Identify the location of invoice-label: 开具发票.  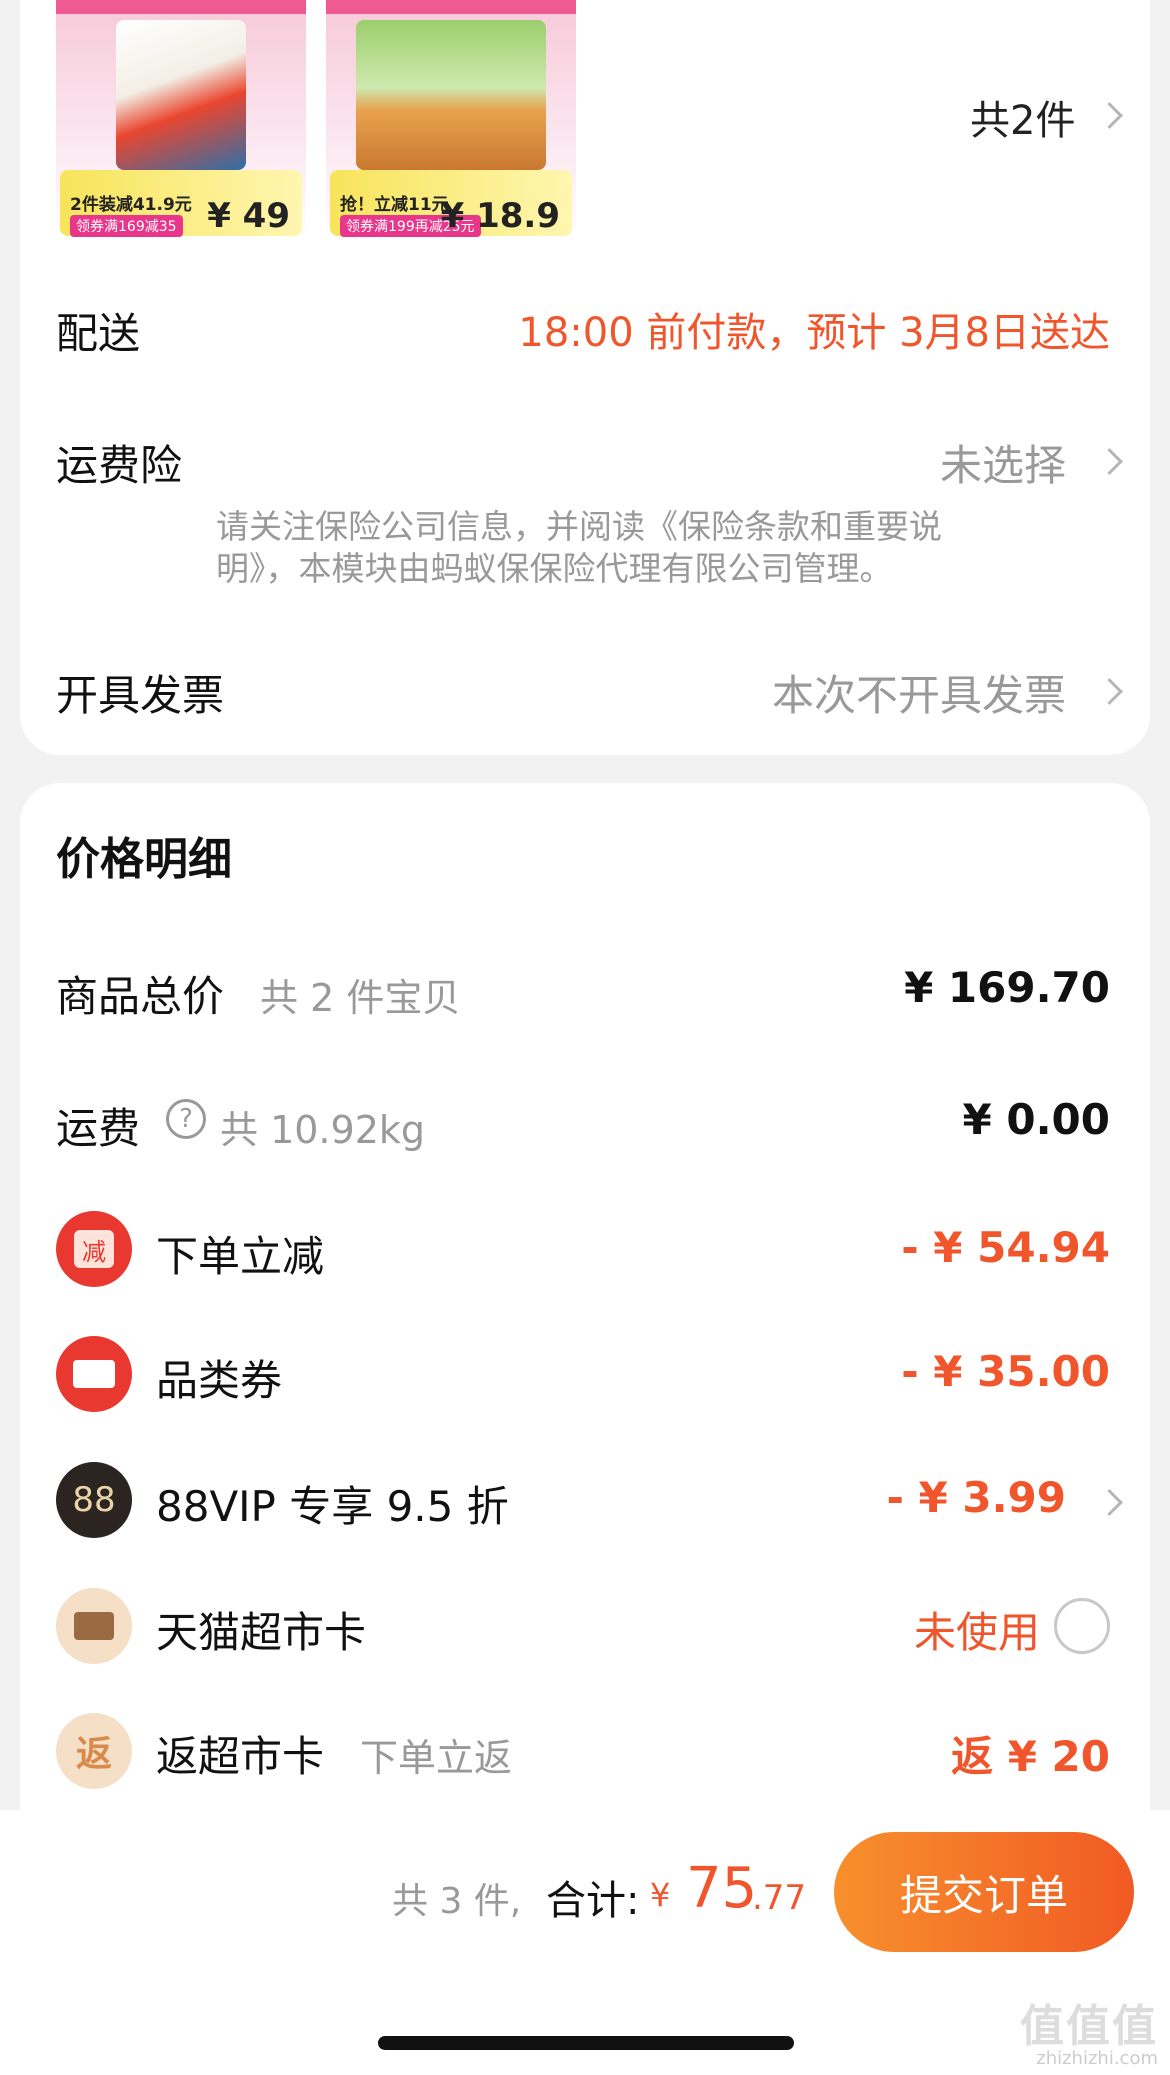
(140, 695).